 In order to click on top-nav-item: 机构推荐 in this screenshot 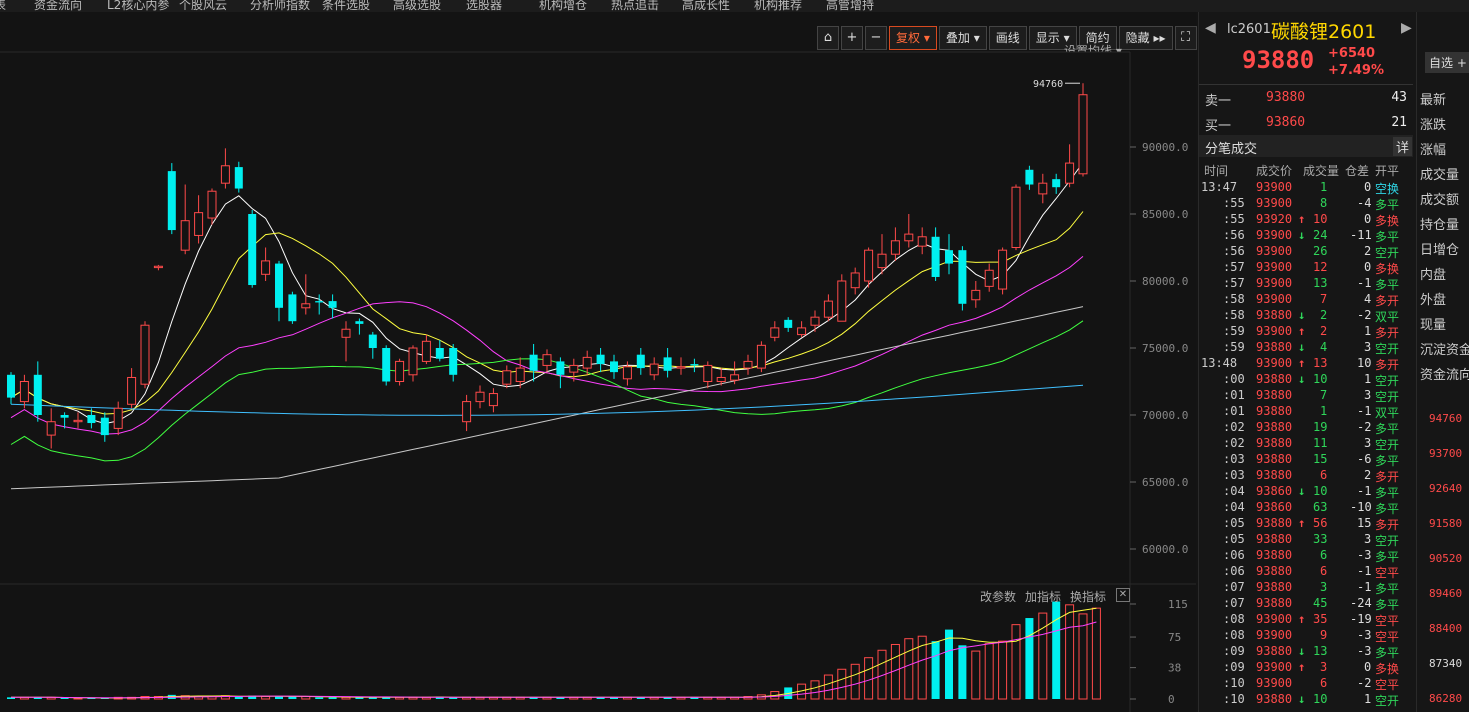, I will do `click(778, 6)`.